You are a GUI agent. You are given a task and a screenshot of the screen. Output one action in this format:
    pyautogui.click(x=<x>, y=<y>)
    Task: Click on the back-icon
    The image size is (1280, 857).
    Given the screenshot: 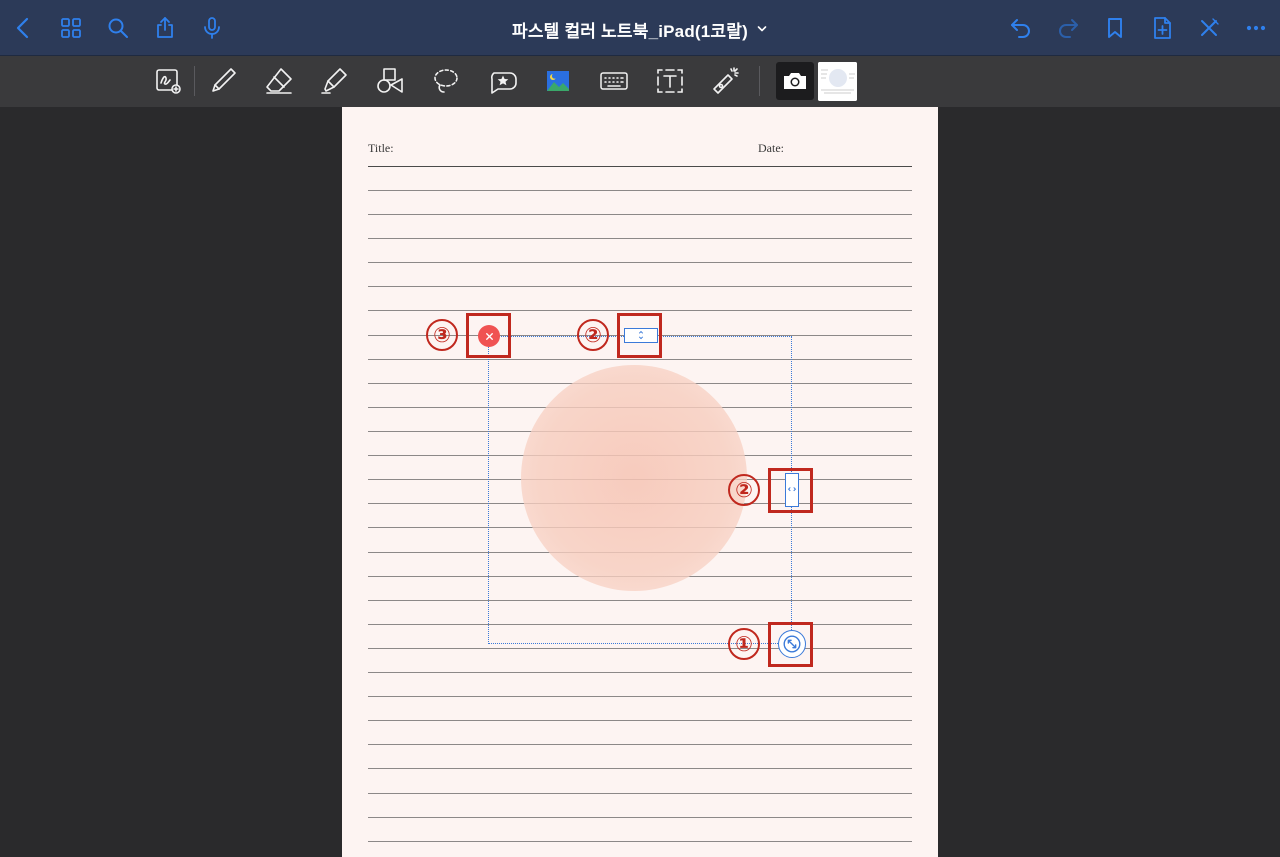 What is the action you would take?
    pyautogui.click(x=22, y=28)
    